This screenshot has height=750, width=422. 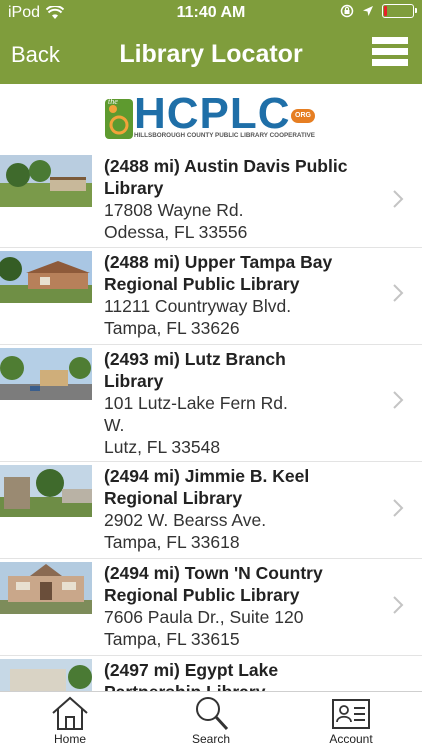 What do you see at coordinates (162, 447) in the screenshot?
I see `library-city: Lutz, FL 33548` at bounding box center [162, 447].